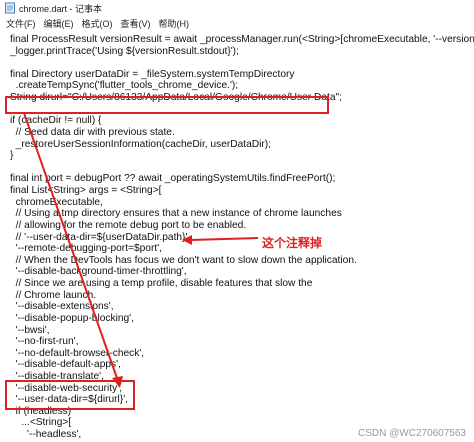 This screenshot has width=474, height=442. What do you see at coordinates (412, 433) in the screenshot?
I see `watermark: CSDN @WC270607563` at bounding box center [412, 433].